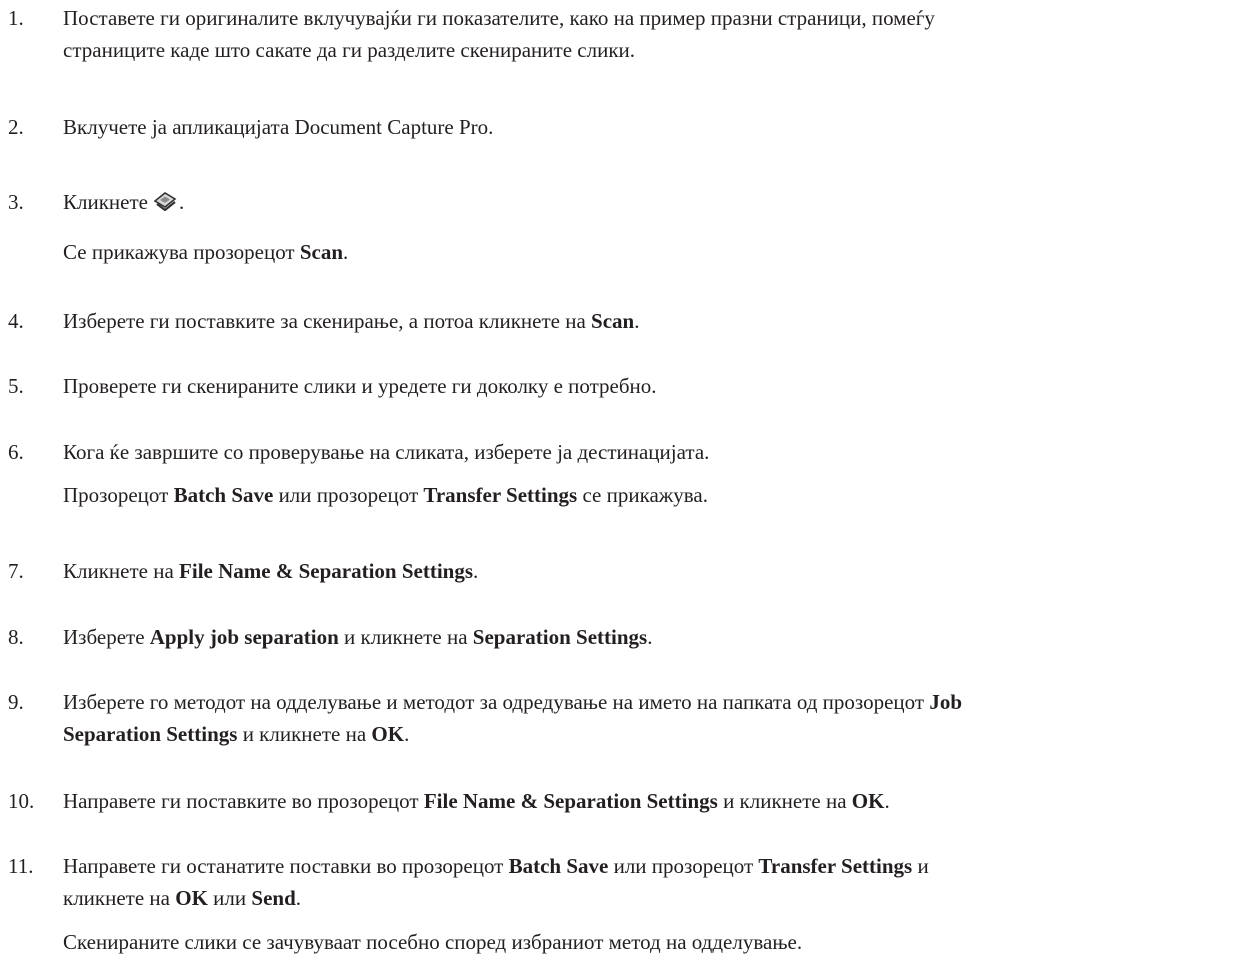 This screenshot has width=1260, height=967. Describe the element at coordinates (105, 202) in the screenshot. I see `step-text-pre: Кликнете` at that location.